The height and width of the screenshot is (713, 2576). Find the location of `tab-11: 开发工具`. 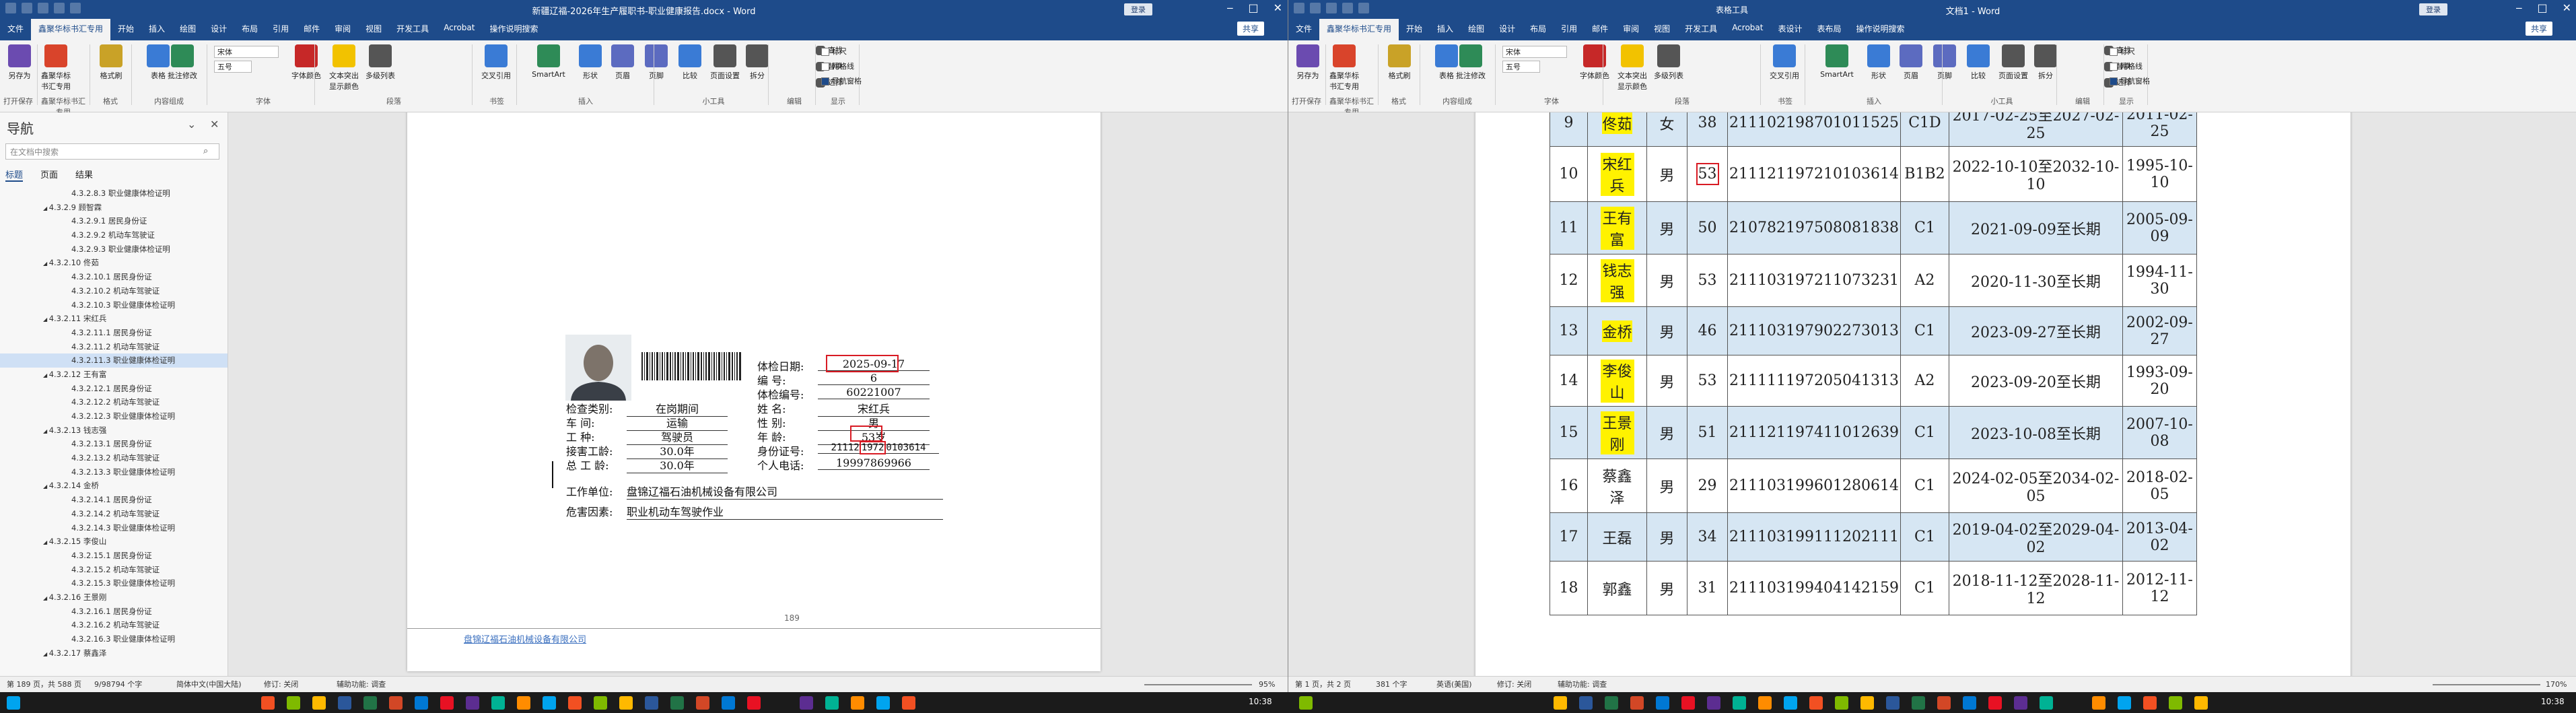

tab-11: 开发工具 is located at coordinates (412, 30).